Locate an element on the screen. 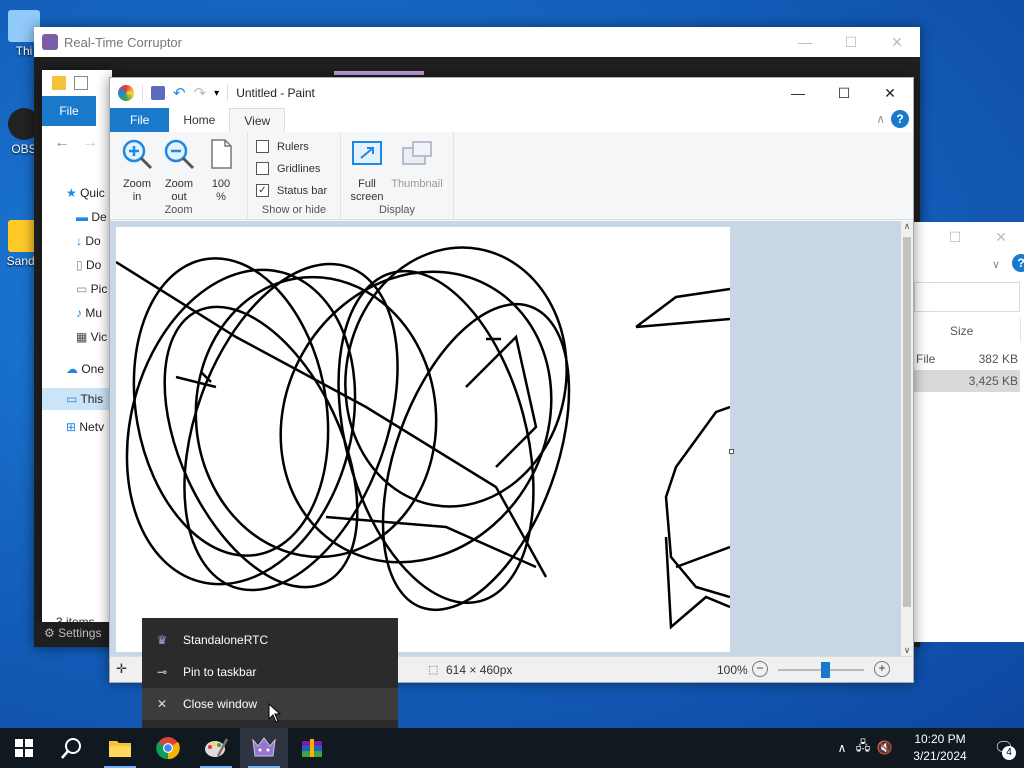 The image size is (1024, 768). tab-view: View is located at coordinates (257, 120).